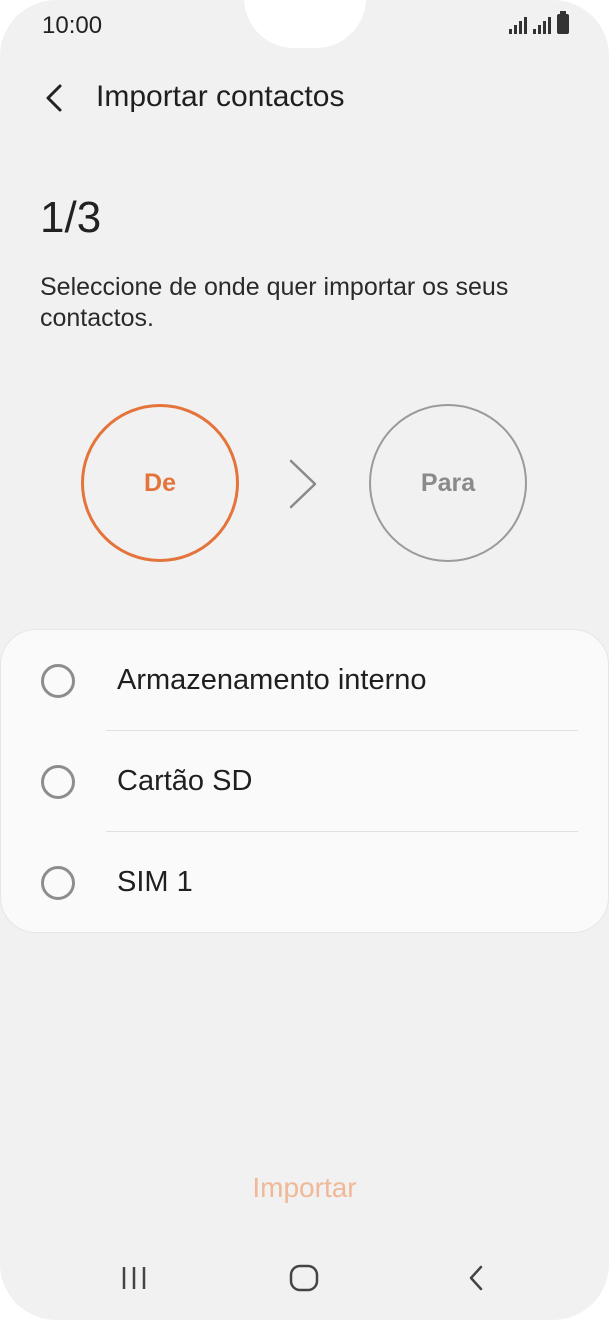 This screenshot has height=1320, width=609. I want to click on recents-button, so click(134, 1278).